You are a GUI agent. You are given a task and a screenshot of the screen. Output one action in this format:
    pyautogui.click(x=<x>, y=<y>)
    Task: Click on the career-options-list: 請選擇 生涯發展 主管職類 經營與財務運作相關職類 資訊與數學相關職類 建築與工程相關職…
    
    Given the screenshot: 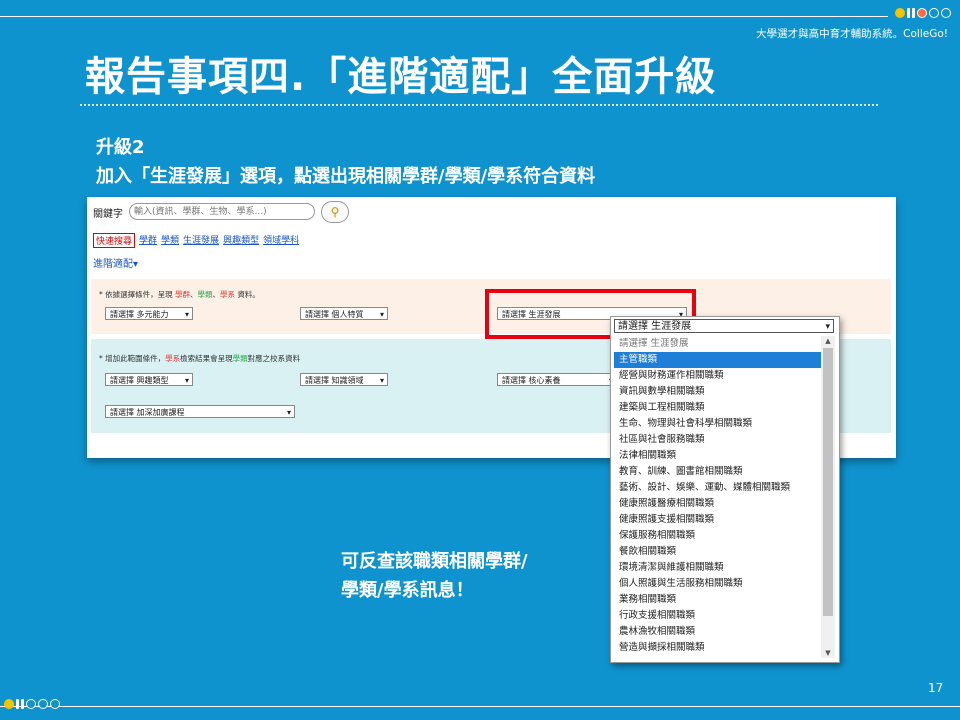 What is the action you would take?
    pyautogui.click(x=717, y=496)
    